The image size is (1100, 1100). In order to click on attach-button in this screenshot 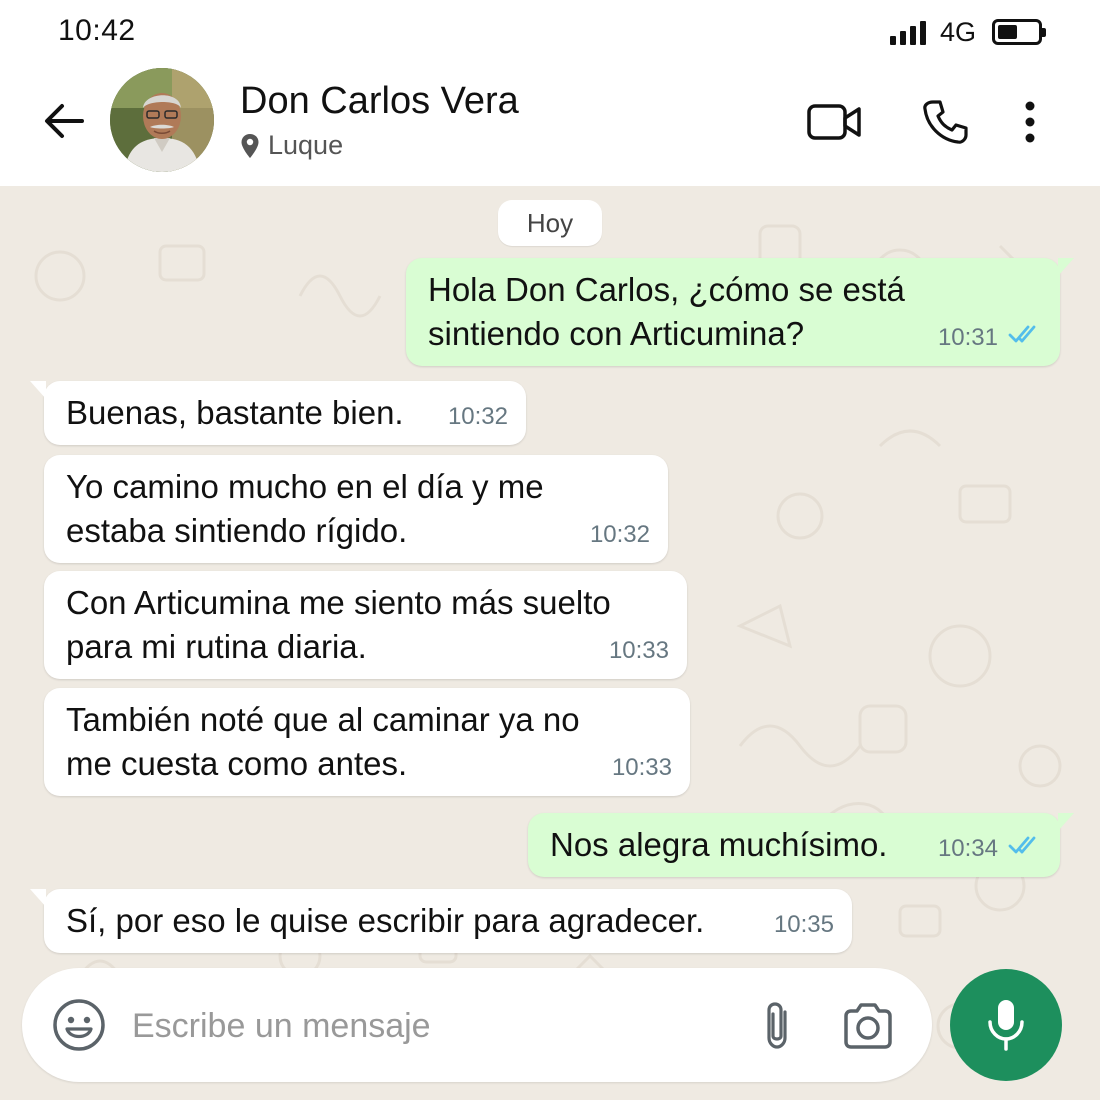, I will do `click(777, 1026)`.